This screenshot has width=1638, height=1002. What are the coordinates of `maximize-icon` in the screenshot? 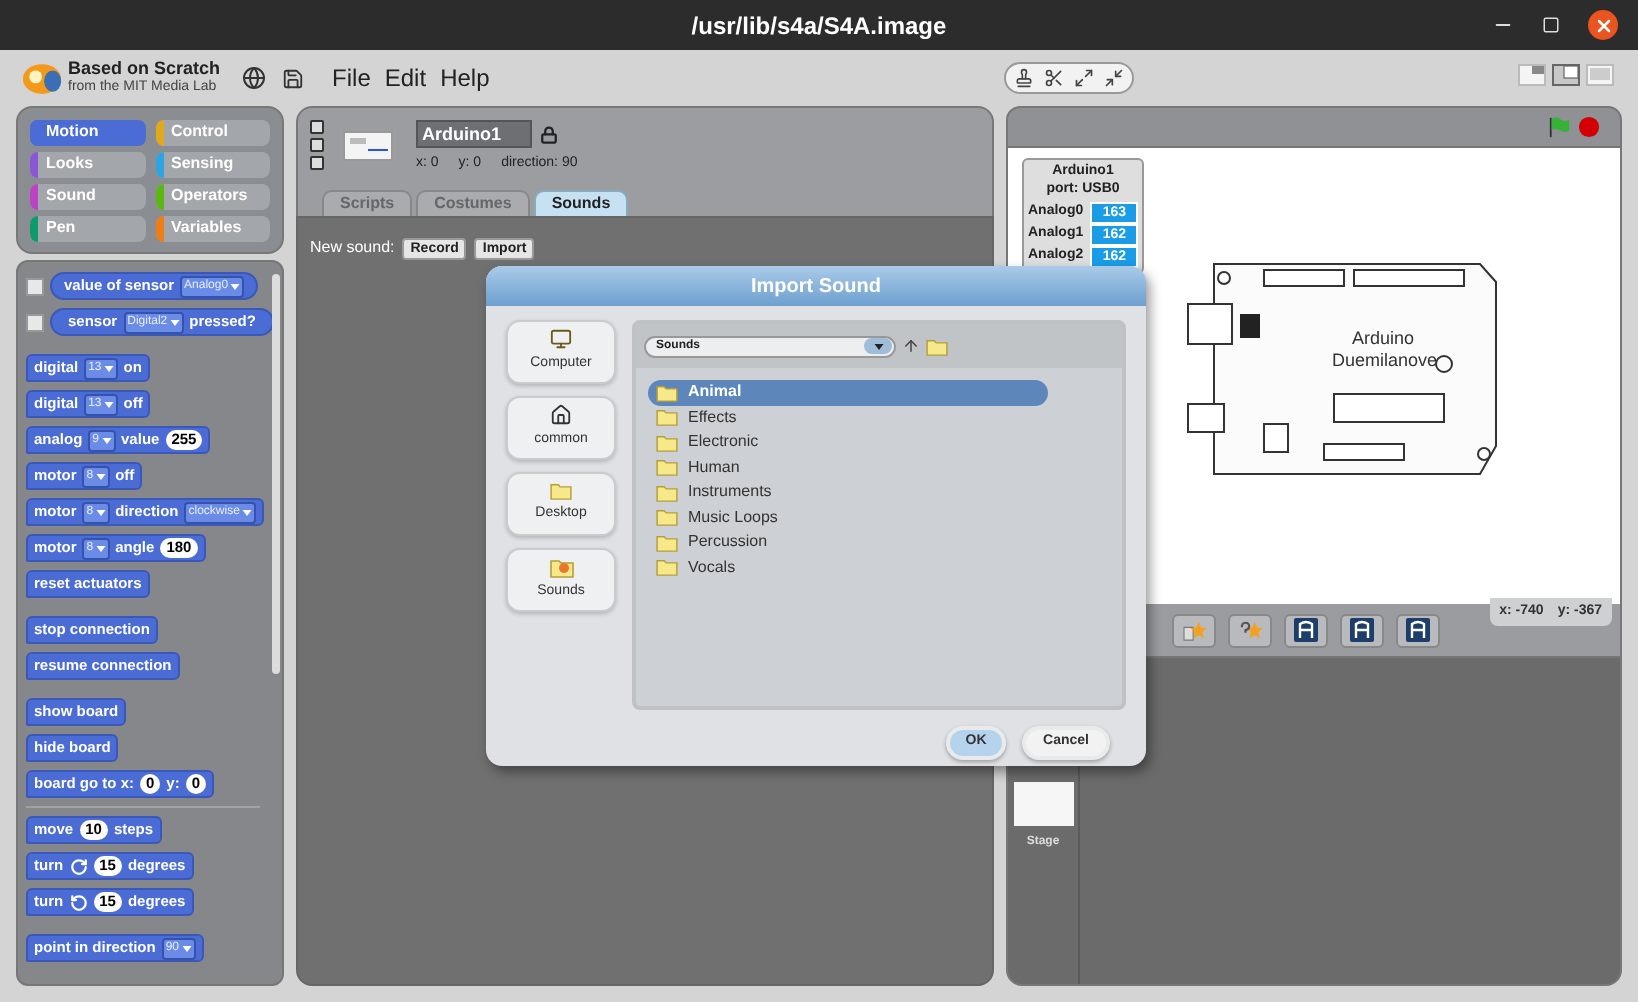 It's located at (1551, 25).